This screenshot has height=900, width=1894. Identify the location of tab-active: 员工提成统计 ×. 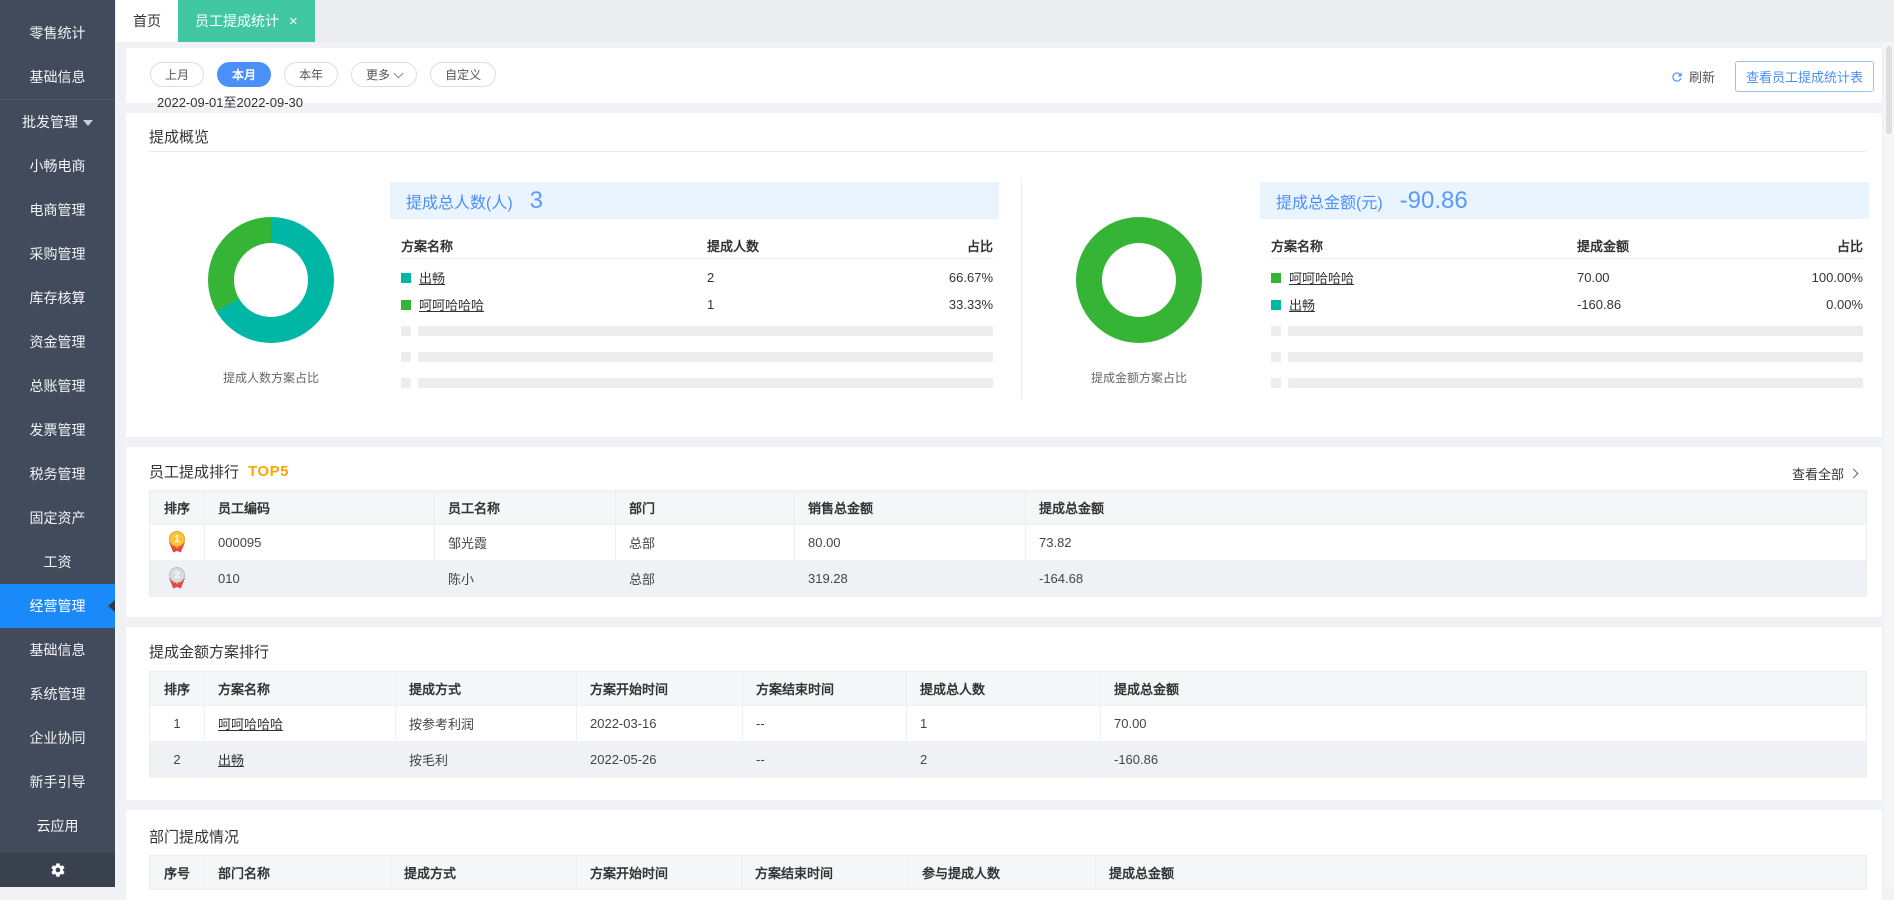
(246, 21).